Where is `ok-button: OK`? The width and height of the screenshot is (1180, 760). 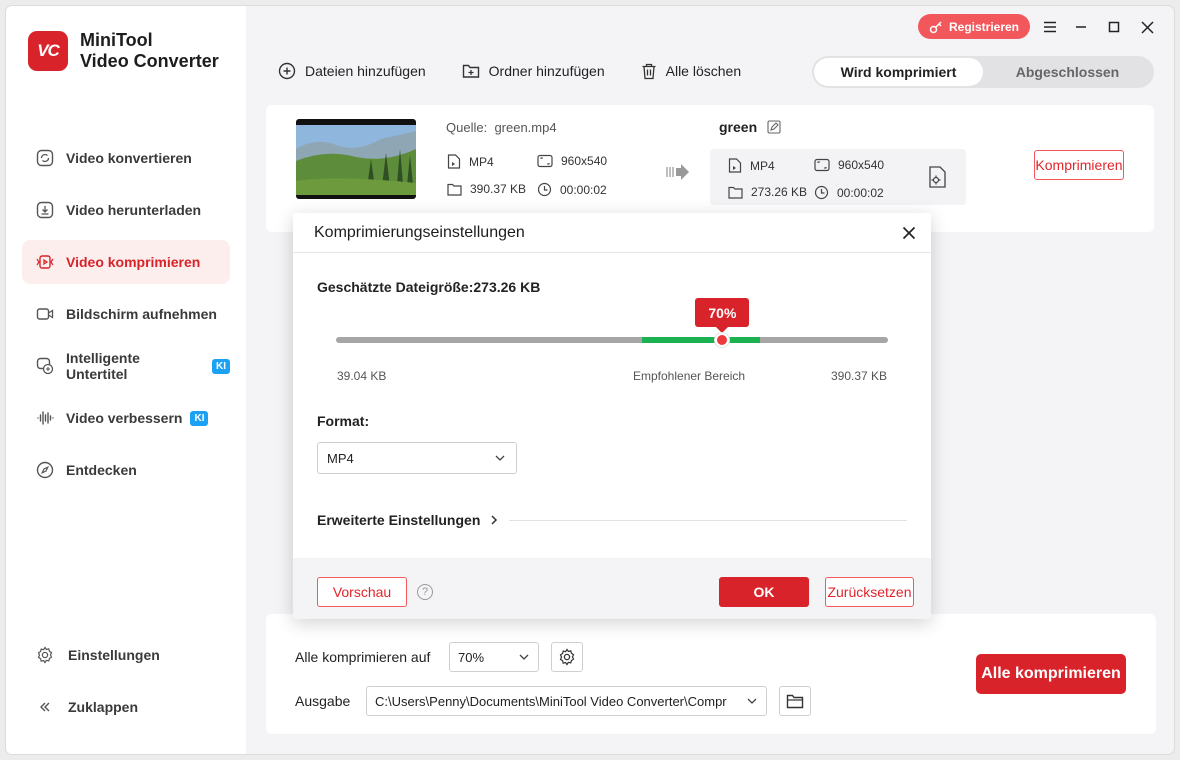 ok-button: OK is located at coordinates (764, 592).